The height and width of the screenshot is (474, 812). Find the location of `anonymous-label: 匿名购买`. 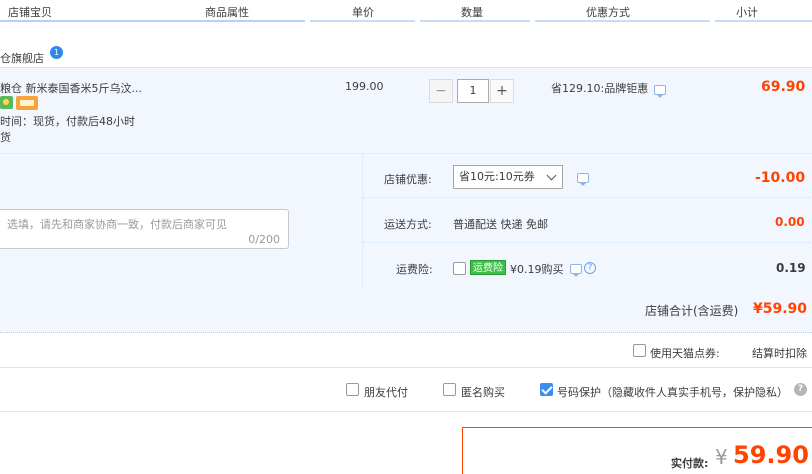

anonymous-label: 匿名购买 is located at coordinates (483, 392).